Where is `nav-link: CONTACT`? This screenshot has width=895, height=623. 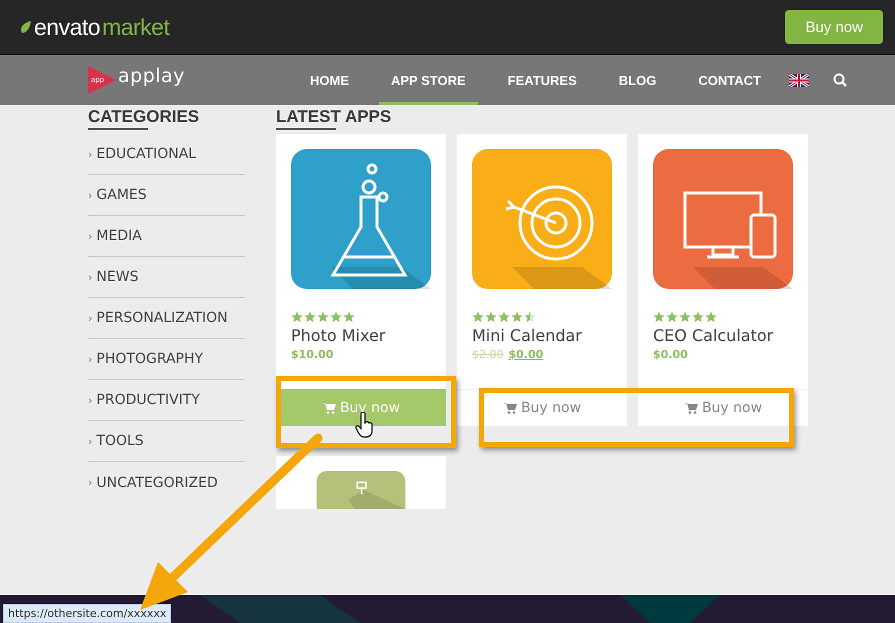
nav-link: CONTACT is located at coordinates (729, 80).